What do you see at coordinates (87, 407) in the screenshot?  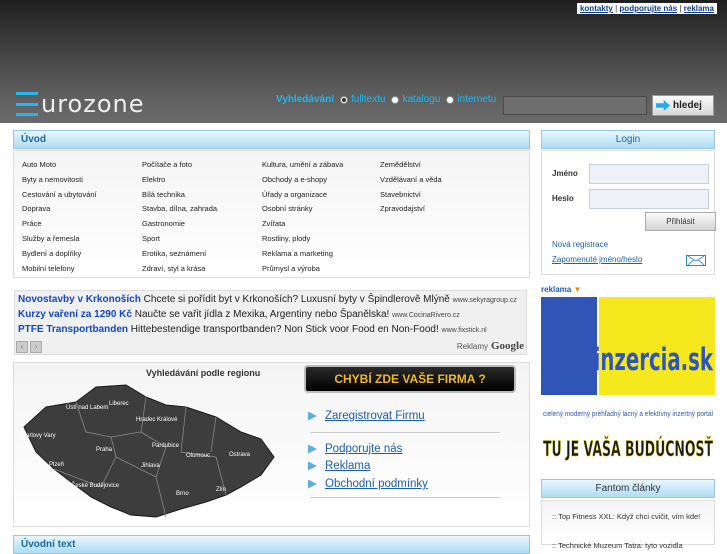 I see `city-label: Ústí nad Labem` at bounding box center [87, 407].